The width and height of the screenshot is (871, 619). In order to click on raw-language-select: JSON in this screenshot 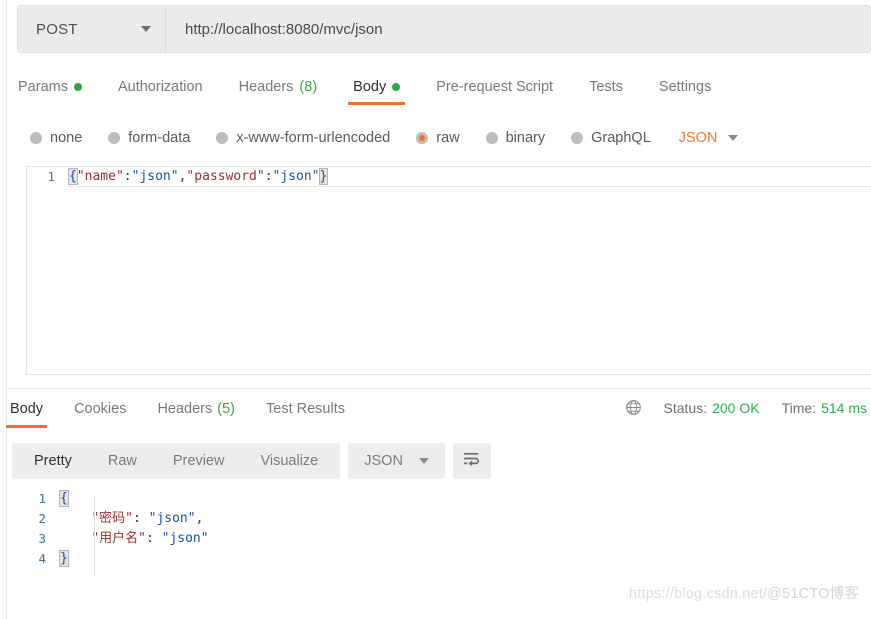, I will do `click(709, 138)`.